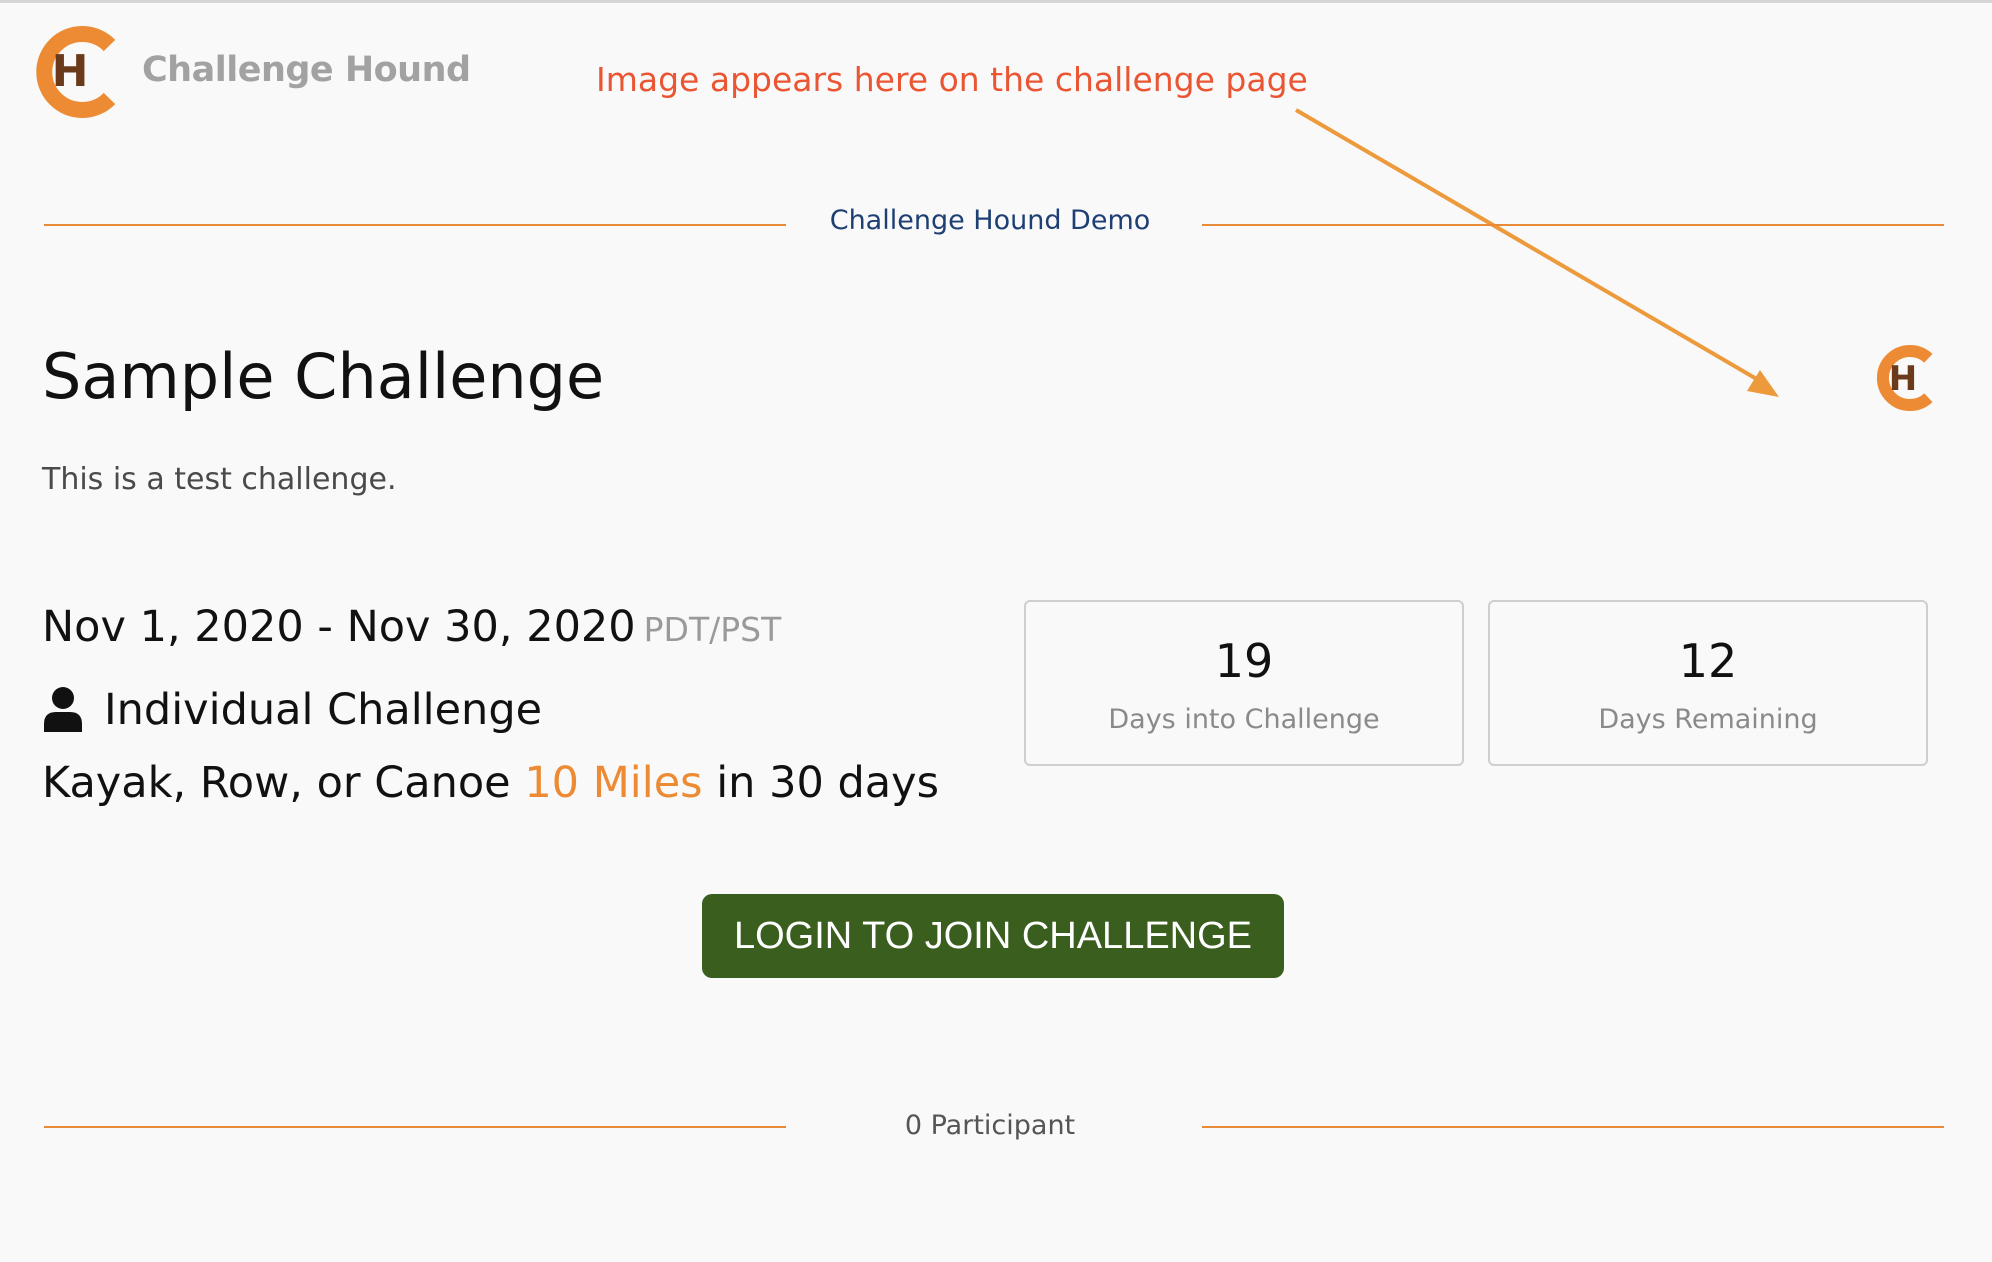  What do you see at coordinates (323, 710) in the screenshot?
I see `challenge-type-label: Individual Challenge` at bounding box center [323, 710].